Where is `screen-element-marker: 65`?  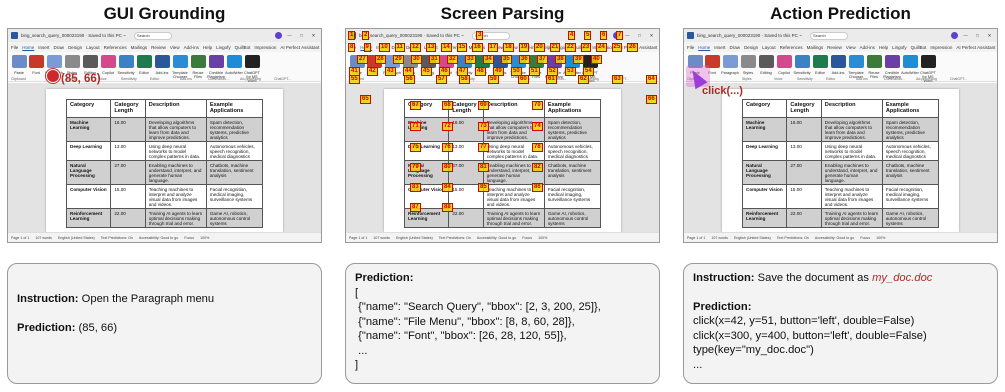
screen-element-marker: 65 is located at coordinates (365, 99).